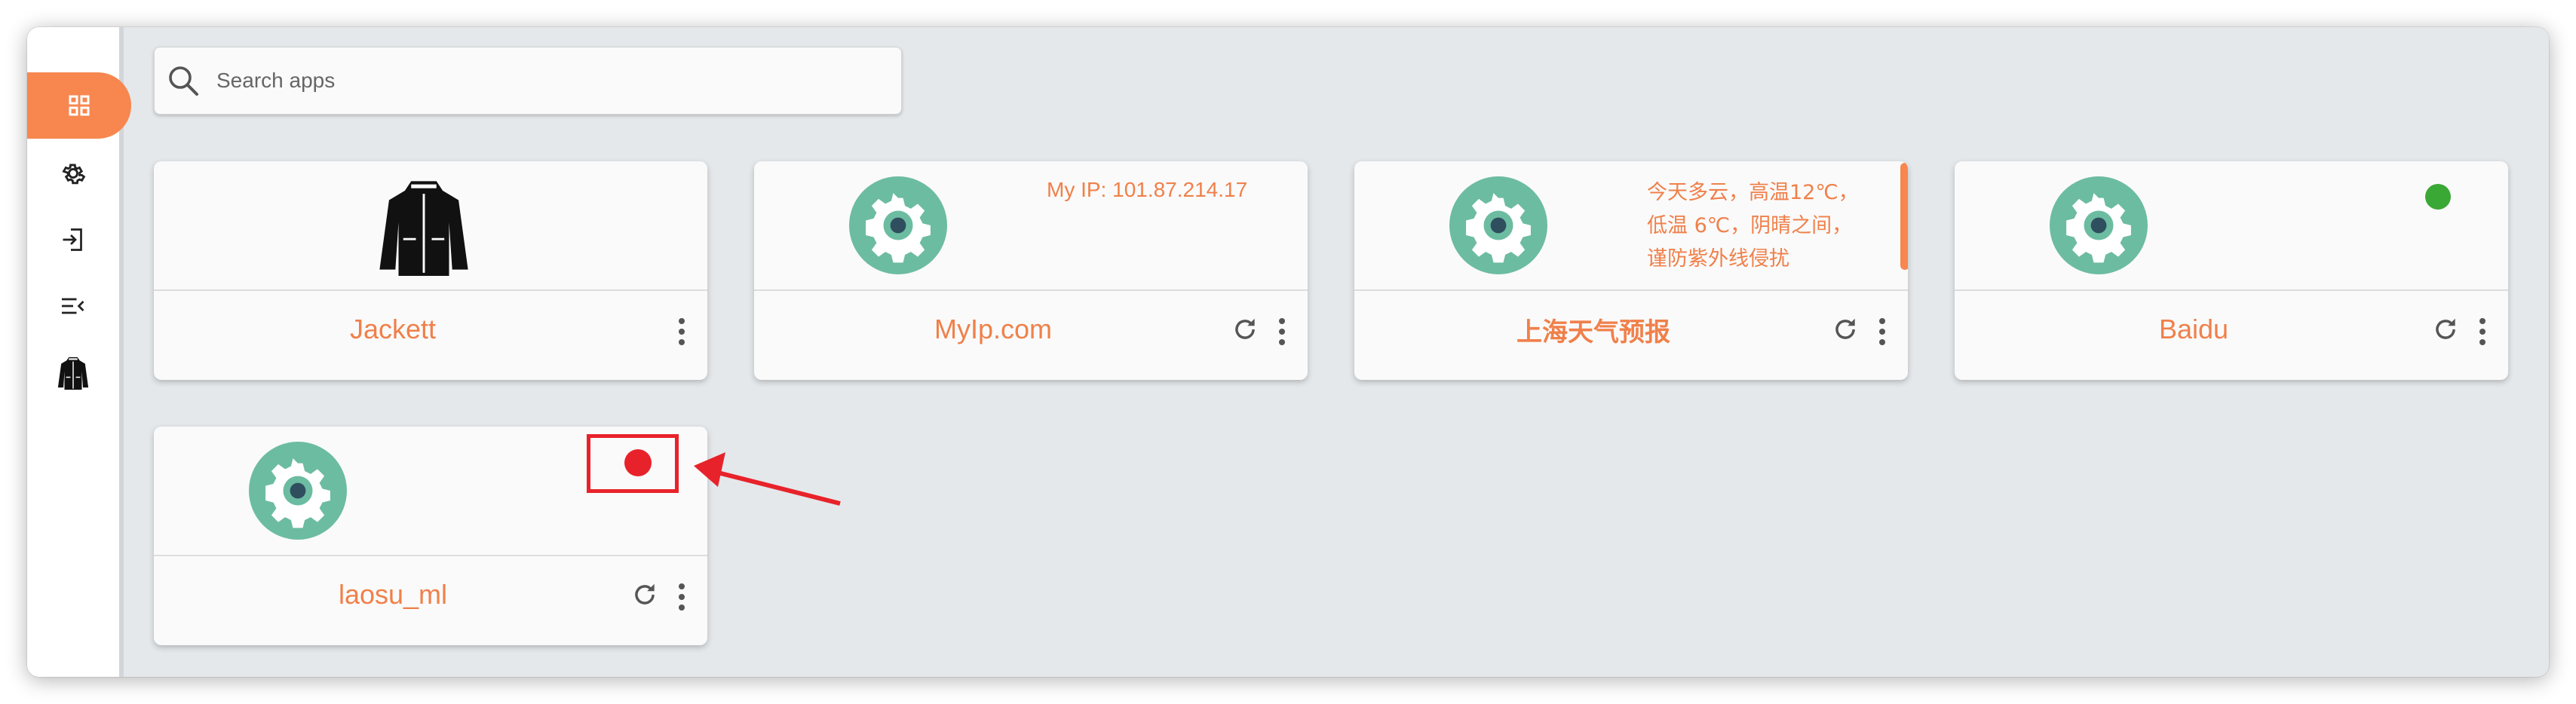 This screenshot has width=2576, height=704. I want to click on search-icon, so click(183, 81).